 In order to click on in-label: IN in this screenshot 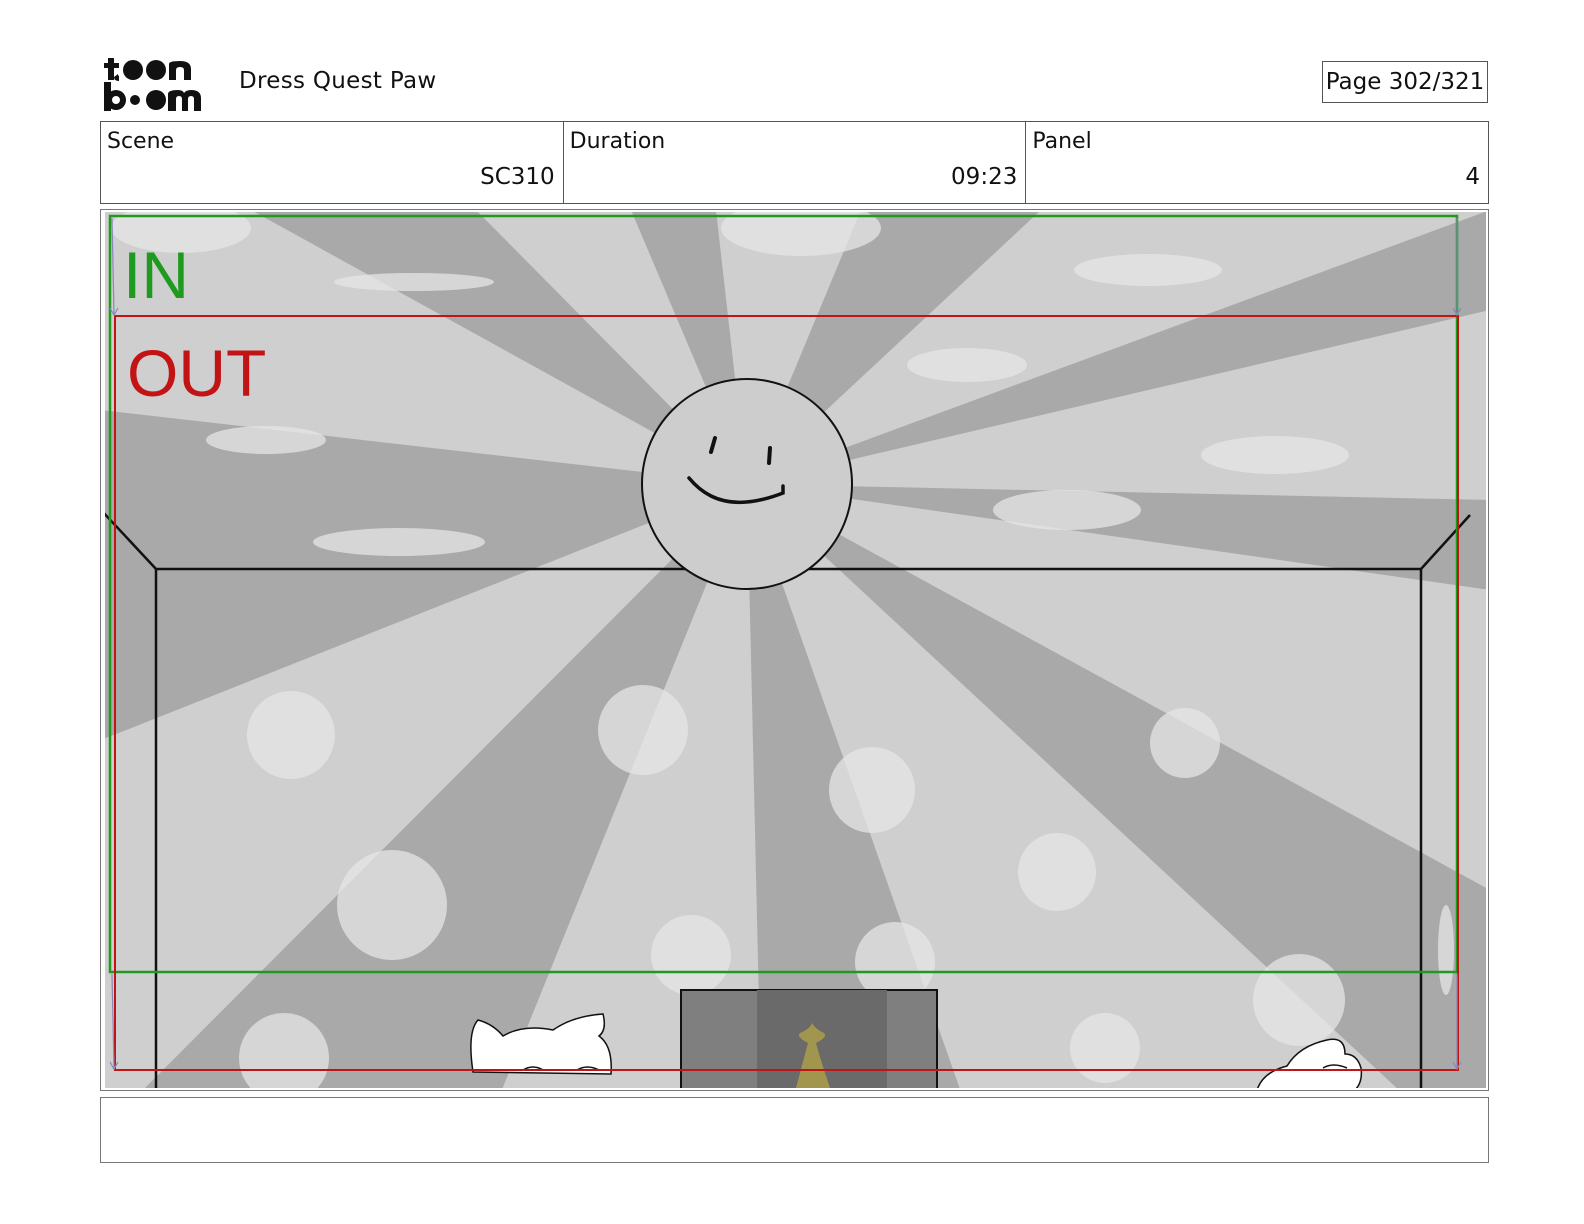, I will do `click(156, 275)`.